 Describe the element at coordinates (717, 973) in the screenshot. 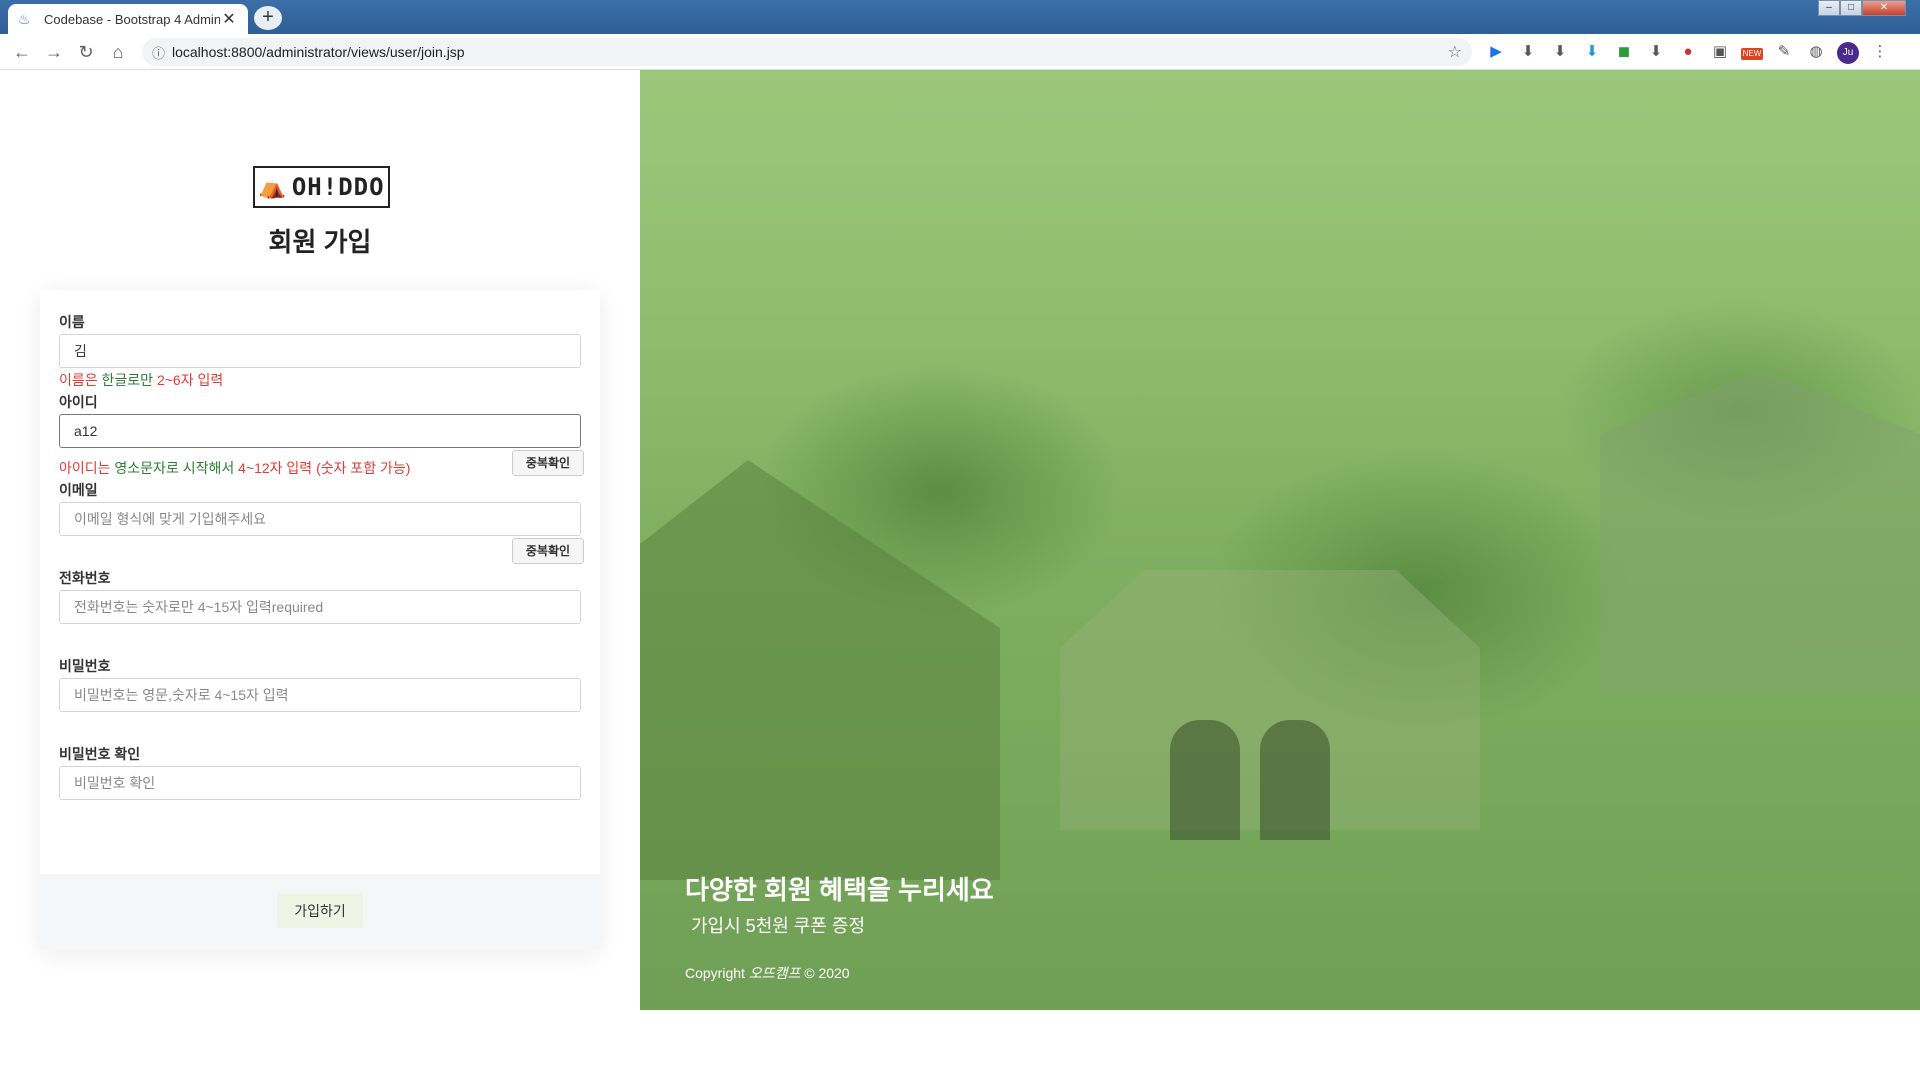

I see `copyright-prefix: Copyright` at that location.